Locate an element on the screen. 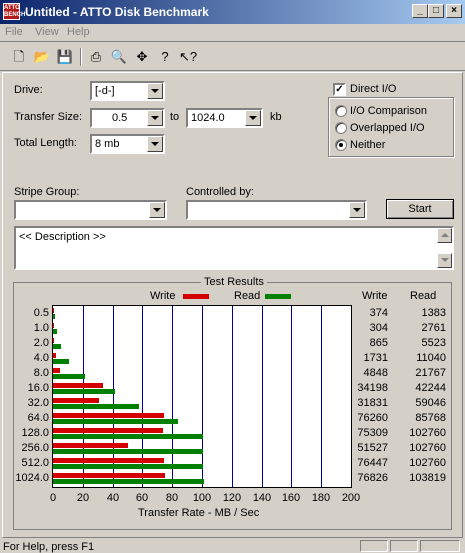  start-label: Start is located at coordinates (420, 209).